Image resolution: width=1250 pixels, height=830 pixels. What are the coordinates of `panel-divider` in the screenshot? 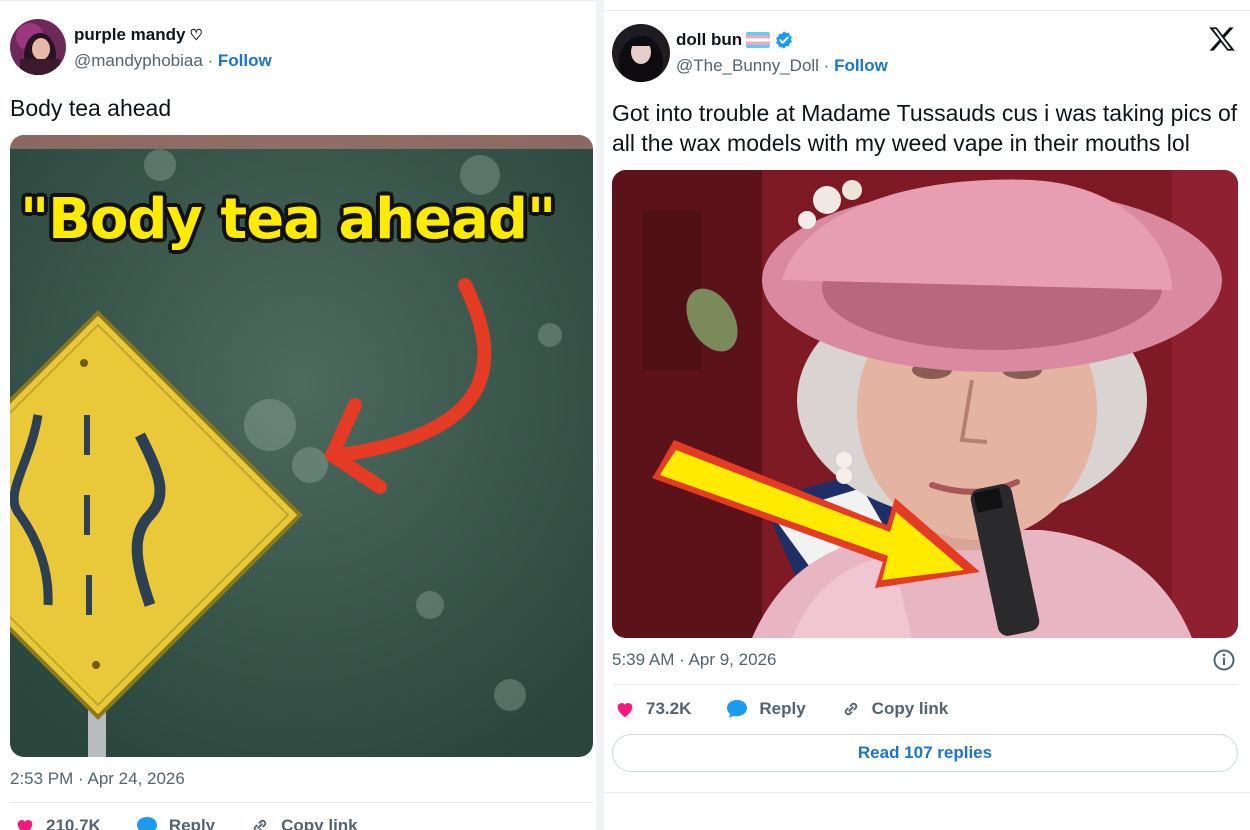 It's located at (600, 415).